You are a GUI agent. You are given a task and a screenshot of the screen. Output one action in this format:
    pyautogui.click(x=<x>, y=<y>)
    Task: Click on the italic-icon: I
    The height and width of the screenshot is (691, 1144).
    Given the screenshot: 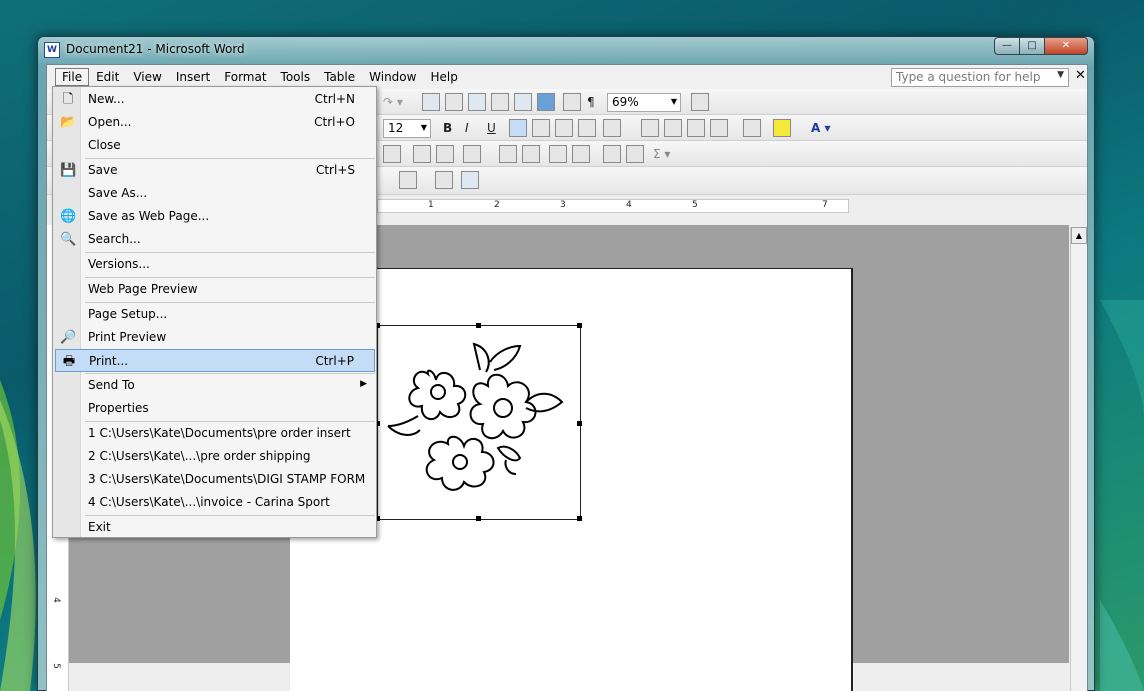 What is the action you would take?
    pyautogui.click(x=467, y=128)
    